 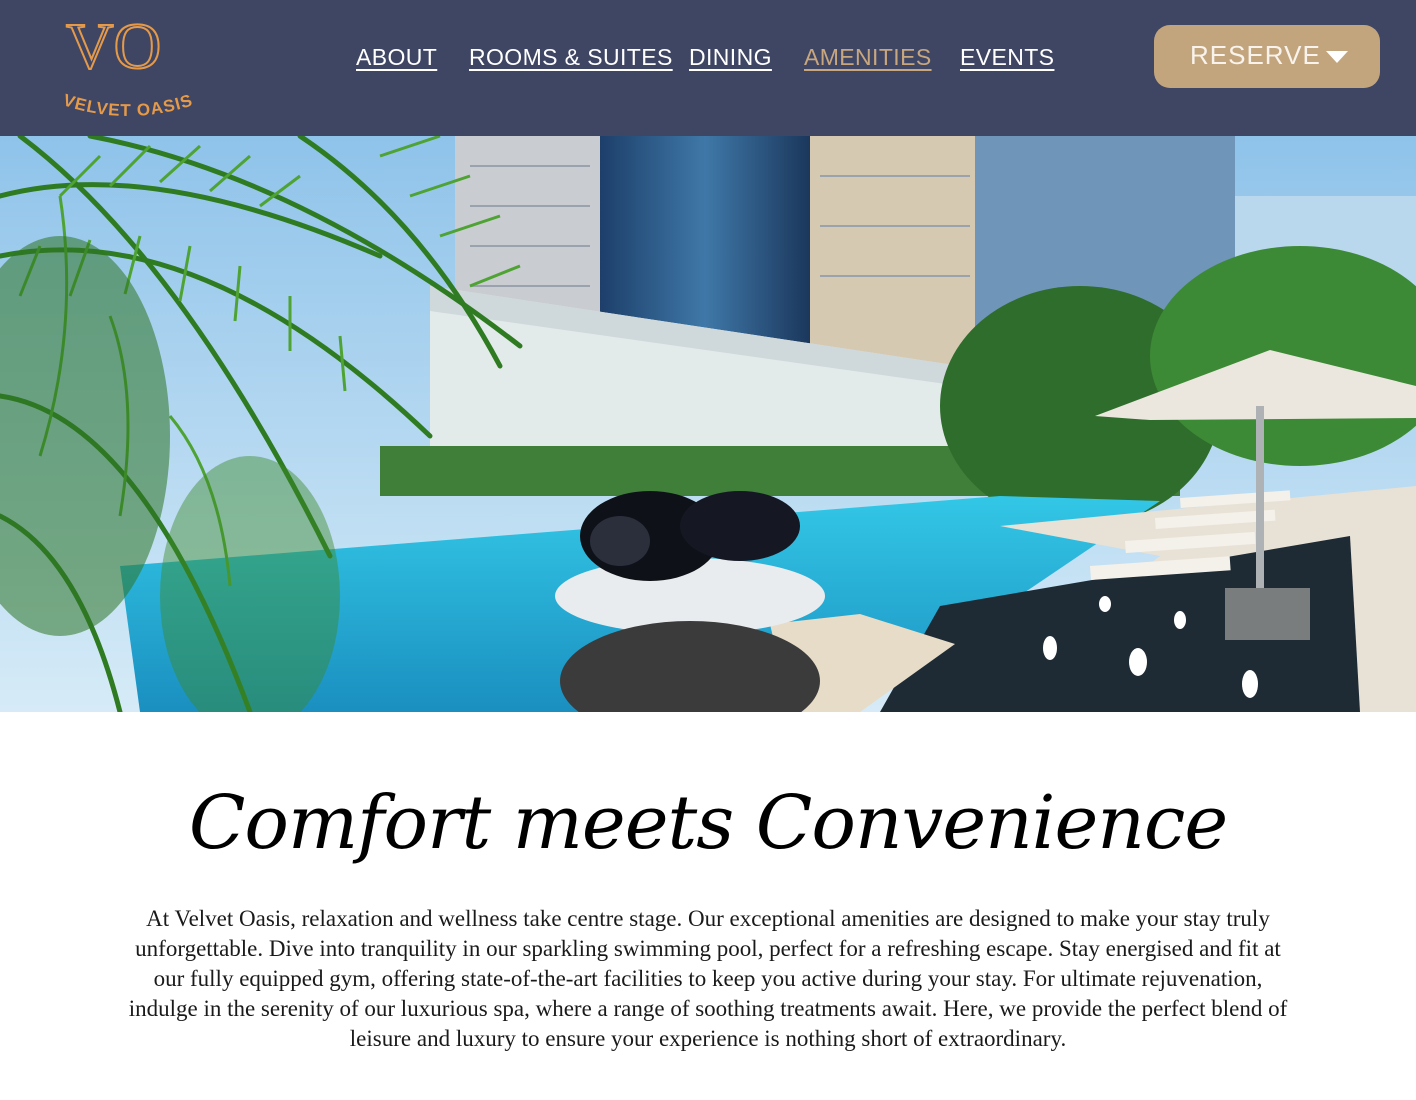 What do you see at coordinates (868, 57) in the screenshot?
I see `nav-amenities: AMENITIES` at bounding box center [868, 57].